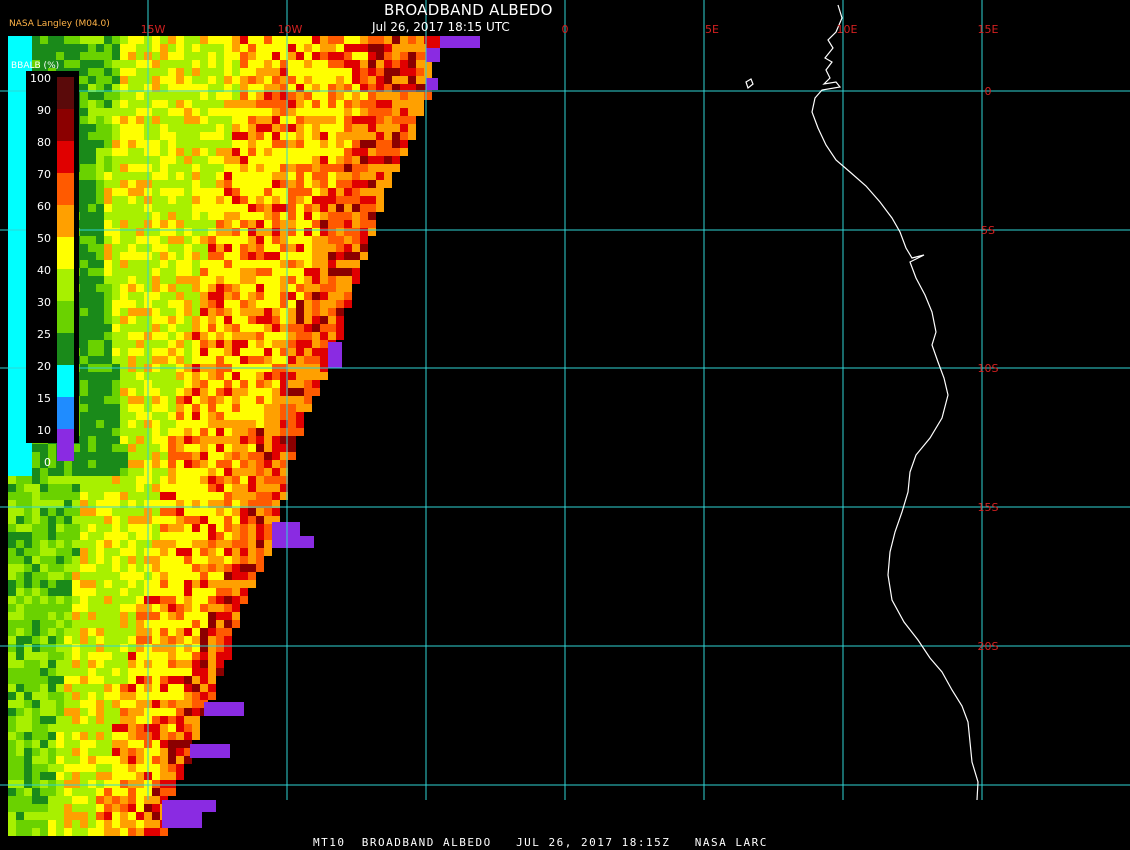 The width and height of the screenshot is (1130, 850). Describe the element at coordinates (35, 66) in the screenshot. I see `legend-title: BBALB (%)` at that location.